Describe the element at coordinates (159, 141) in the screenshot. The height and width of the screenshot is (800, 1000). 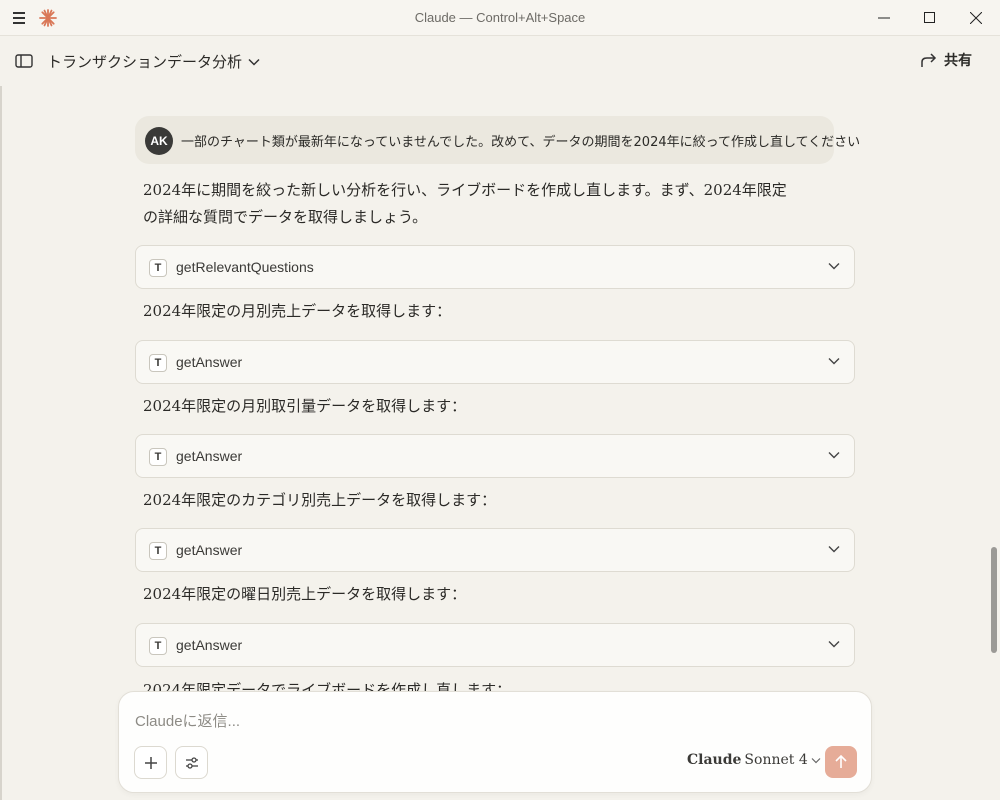
I see `avatar: AK` at that location.